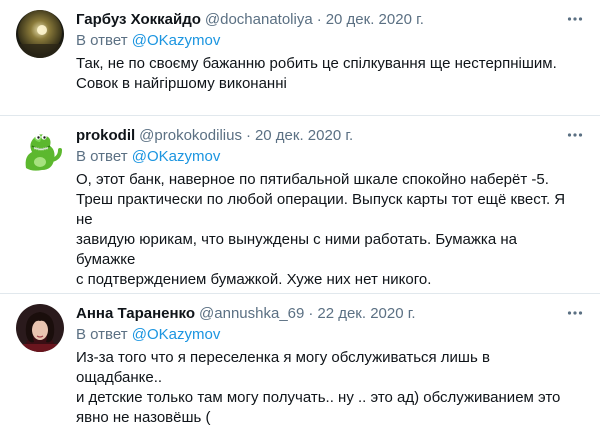  Describe the element at coordinates (366, 314) in the screenshot. I see `tweet-date: 22 дек. 2020 г.` at that location.